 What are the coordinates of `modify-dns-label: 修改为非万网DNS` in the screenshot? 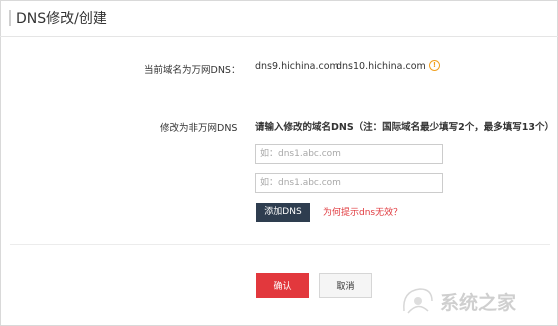 It's located at (199, 128).